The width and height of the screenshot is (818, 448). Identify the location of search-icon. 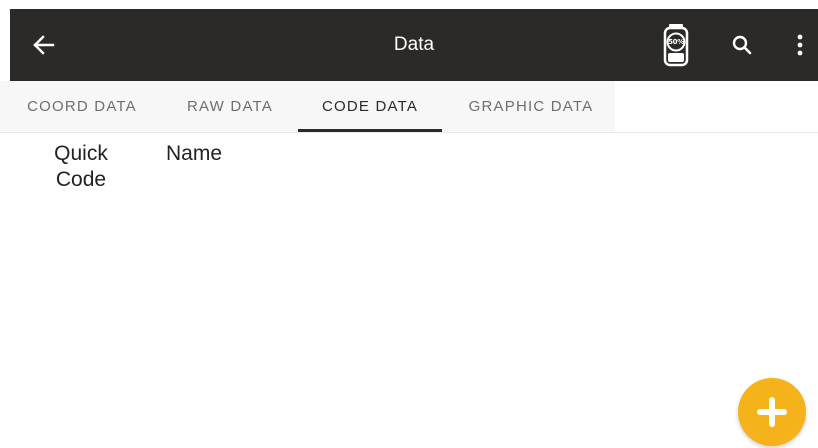
(742, 45).